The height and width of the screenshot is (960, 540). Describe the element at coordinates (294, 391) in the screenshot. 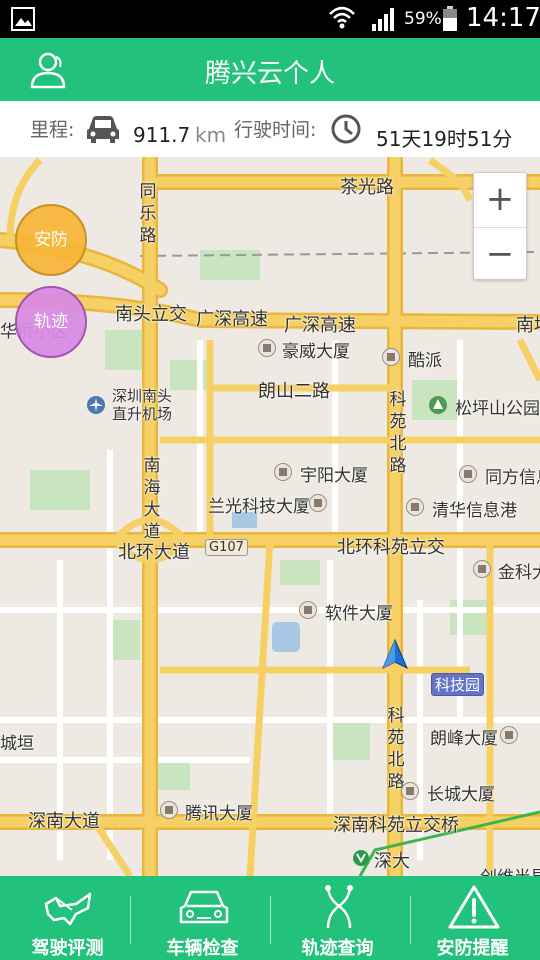

I see `map-label-langshan2: 朗山二路` at that location.